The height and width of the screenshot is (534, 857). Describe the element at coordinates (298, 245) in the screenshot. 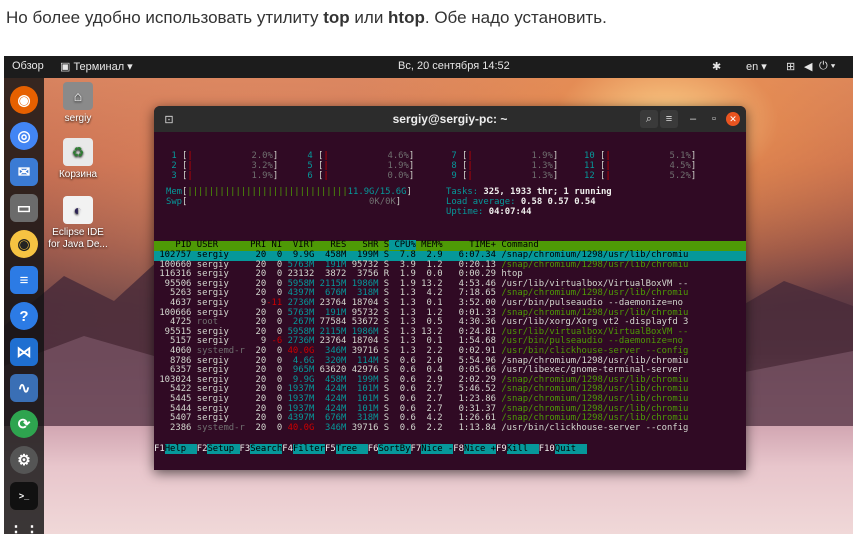

I see `column-header-virt: VIRT` at that location.